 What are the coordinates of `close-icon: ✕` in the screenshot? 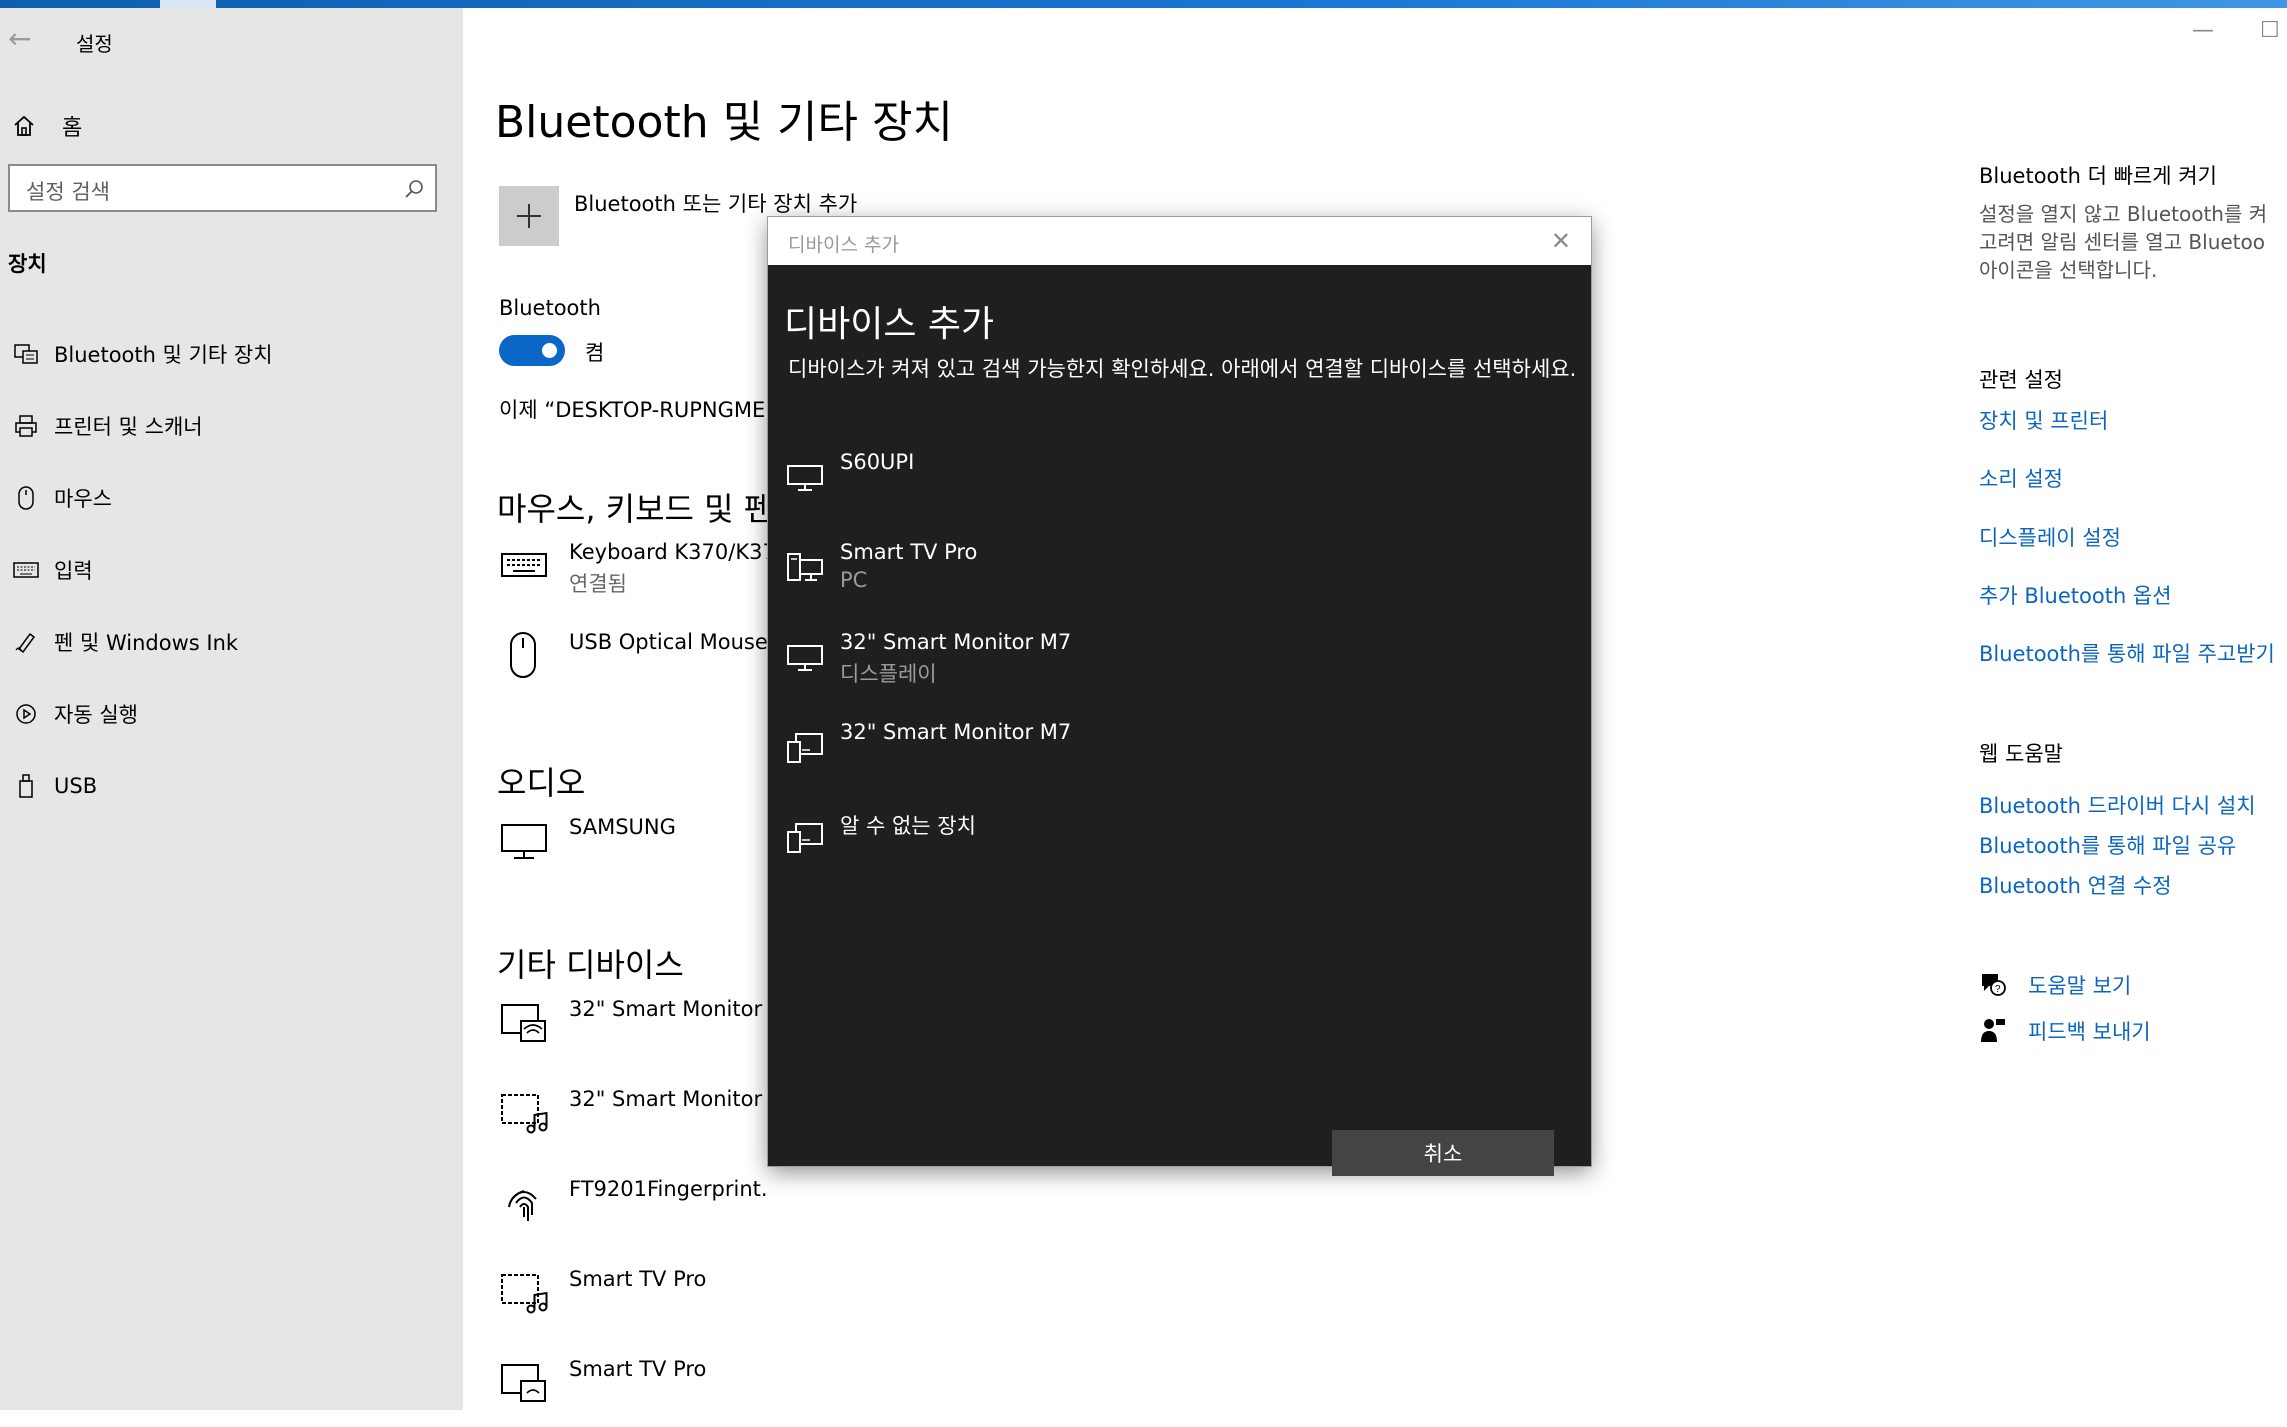 It's located at (1561, 241).